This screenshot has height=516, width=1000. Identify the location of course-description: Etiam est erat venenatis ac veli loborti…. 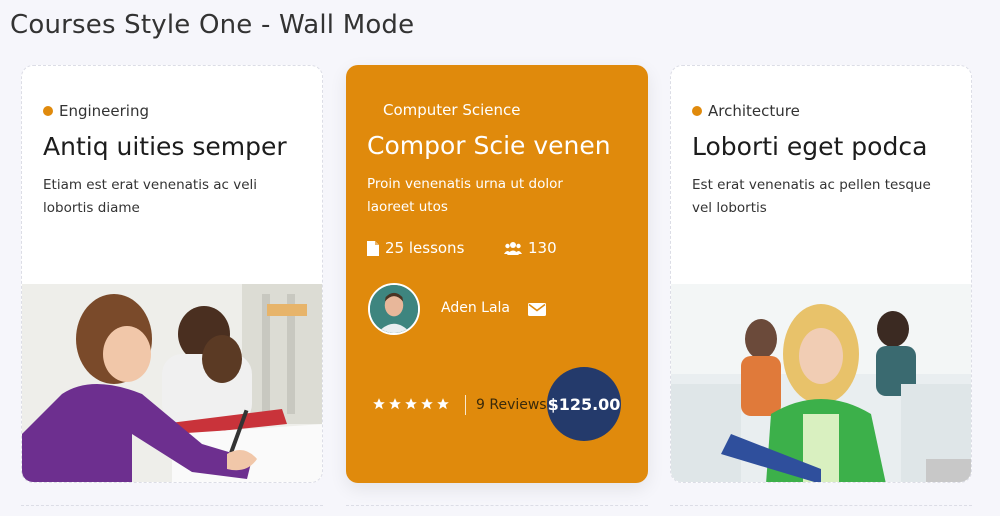
(150, 196).